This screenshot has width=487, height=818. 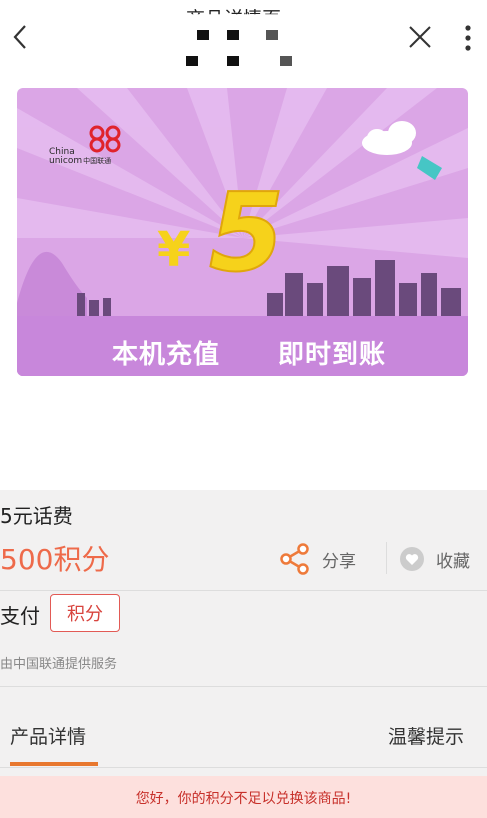 What do you see at coordinates (85, 613) in the screenshot?
I see `pay-method-badge: 积分` at bounding box center [85, 613].